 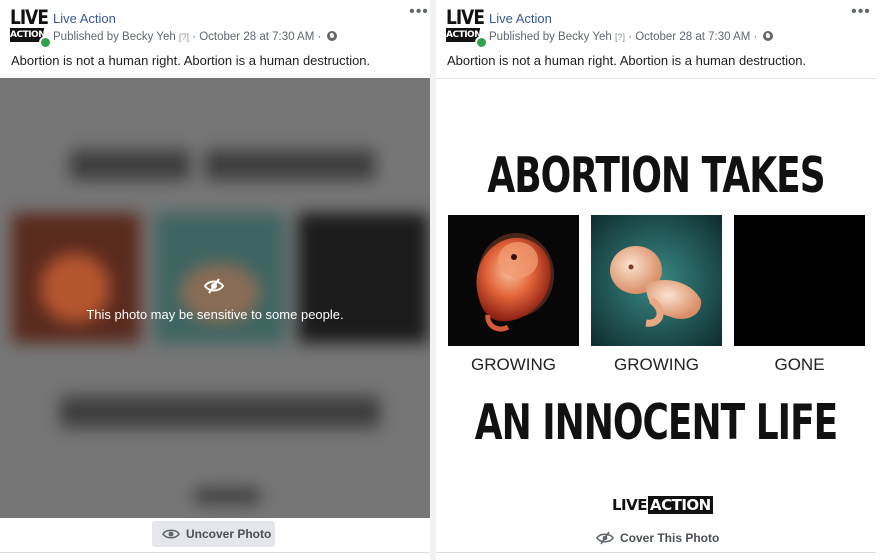 What do you see at coordinates (656, 424) in the screenshot?
I see `photo-headline-bottom: AN INNOCENT LIFE` at bounding box center [656, 424].